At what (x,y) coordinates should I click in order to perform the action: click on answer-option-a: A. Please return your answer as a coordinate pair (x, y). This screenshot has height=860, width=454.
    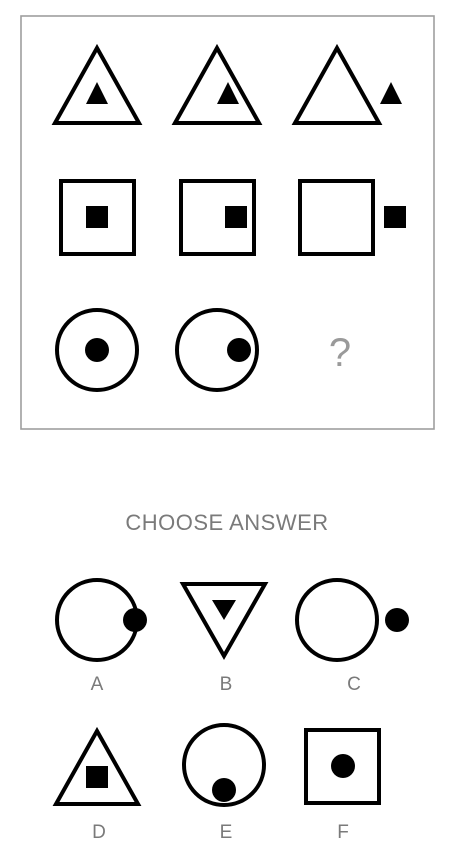
    Looking at the image, I should click on (101, 636).